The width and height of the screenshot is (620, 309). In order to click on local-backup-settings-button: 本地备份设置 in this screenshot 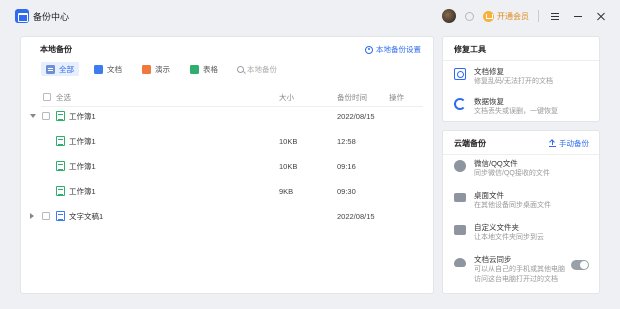, I will do `click(393, 49)`.